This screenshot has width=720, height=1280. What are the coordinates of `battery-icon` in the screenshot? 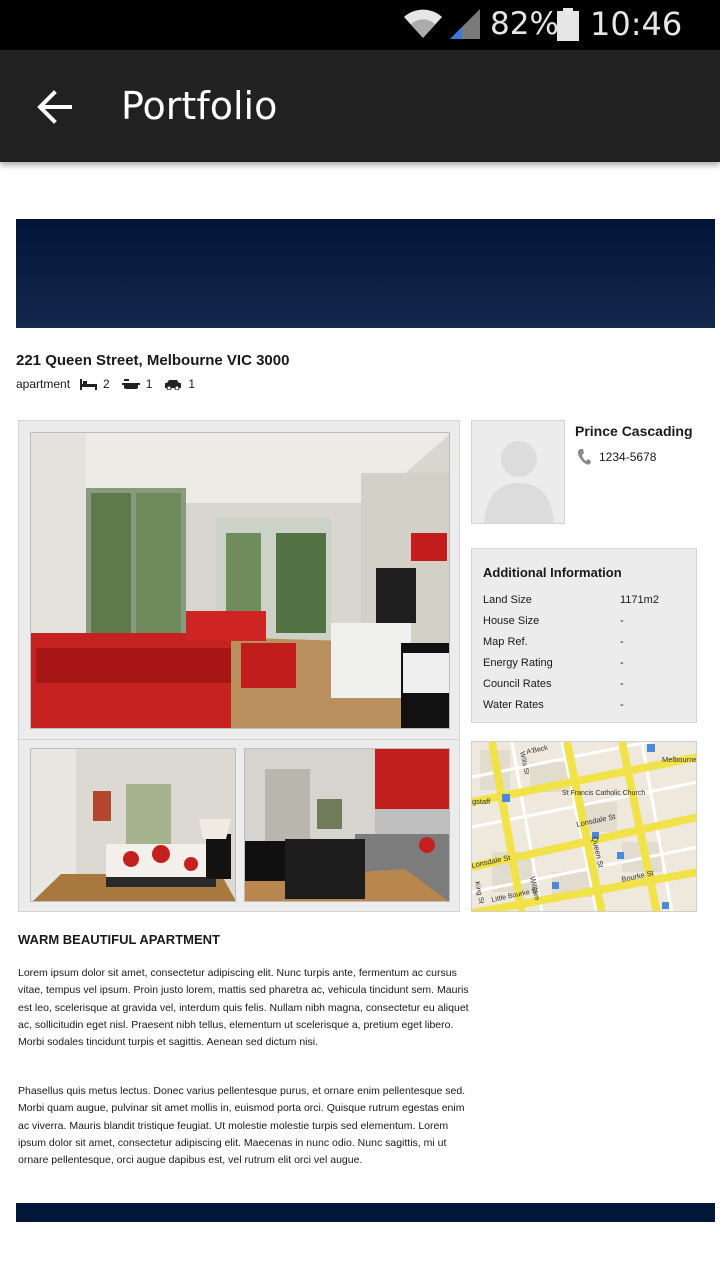 It's located at (568, 24).